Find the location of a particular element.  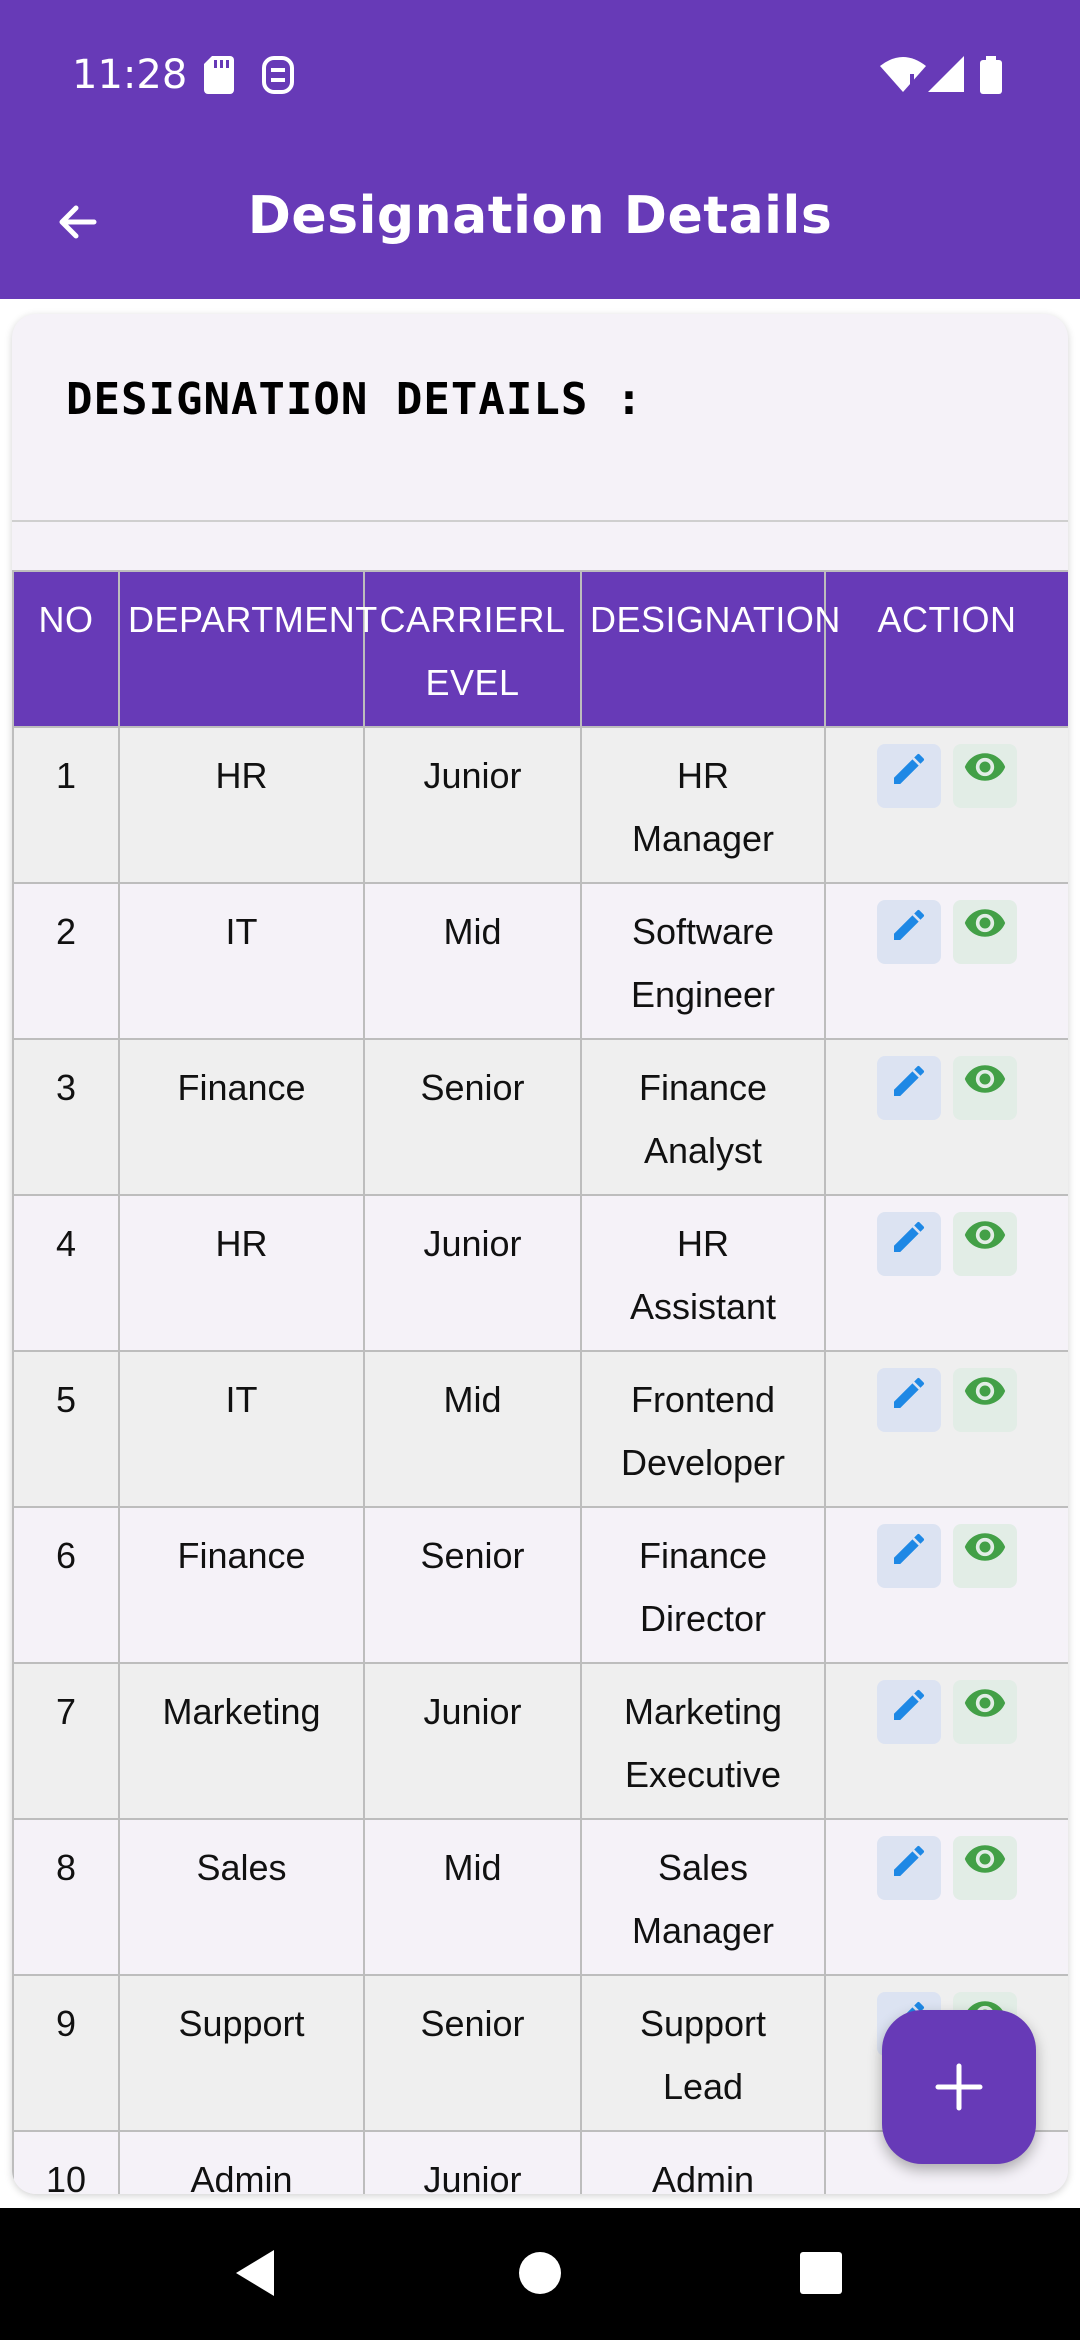

cell-no: 3 is located at coordinates (66, 1117).